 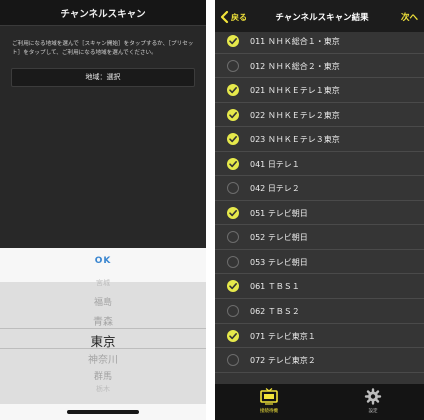 I want to click on picker-item: 福島, so click(x=103, y=301).